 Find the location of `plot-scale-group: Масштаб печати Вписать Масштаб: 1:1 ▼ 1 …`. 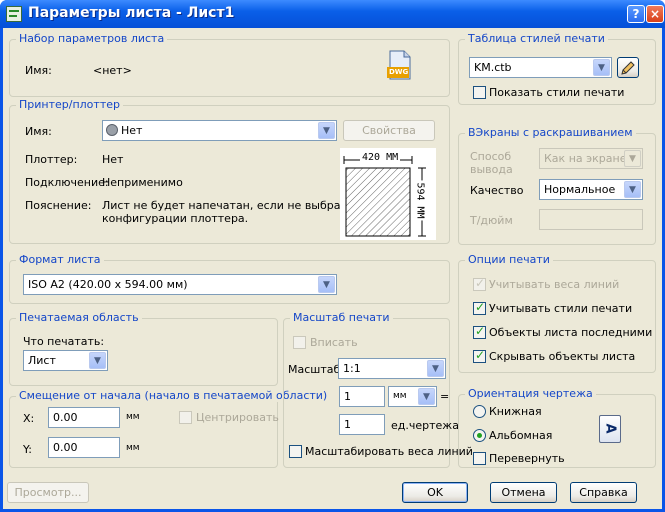

plot-scale-group: Масштаб печати Вписать Масштаб: 1:1 ▼ 1 … is located at coordinates (378, 389).